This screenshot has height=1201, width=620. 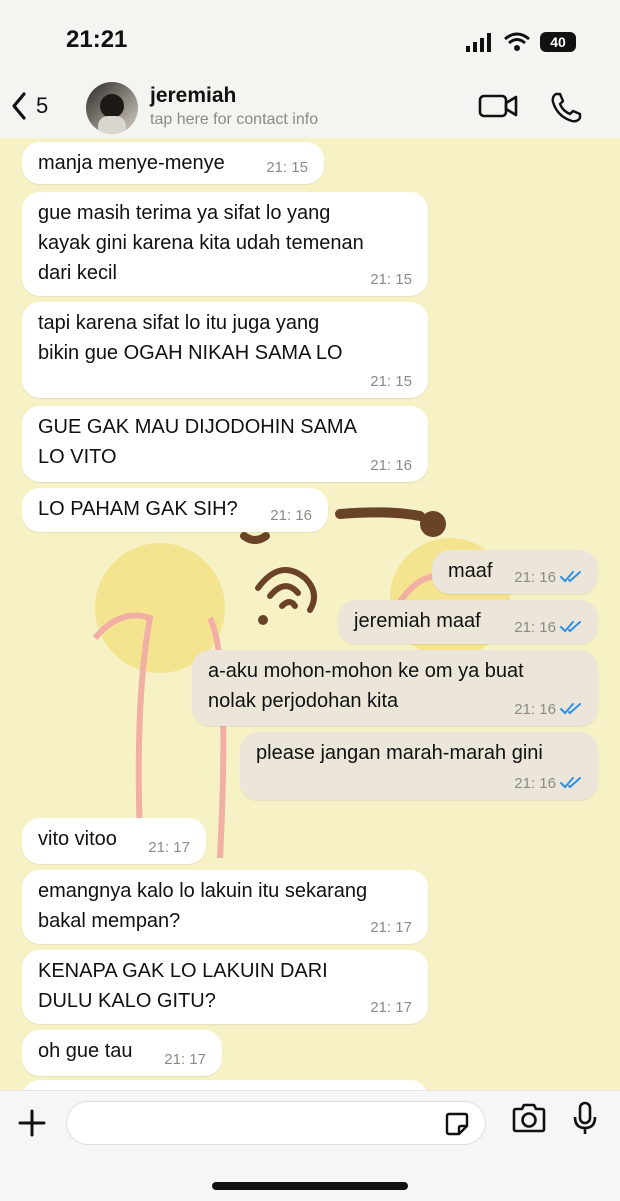 I want to click on message-bubble: LO PAHAM GAK SIH? 21: 16, so click(x=175, y=510).